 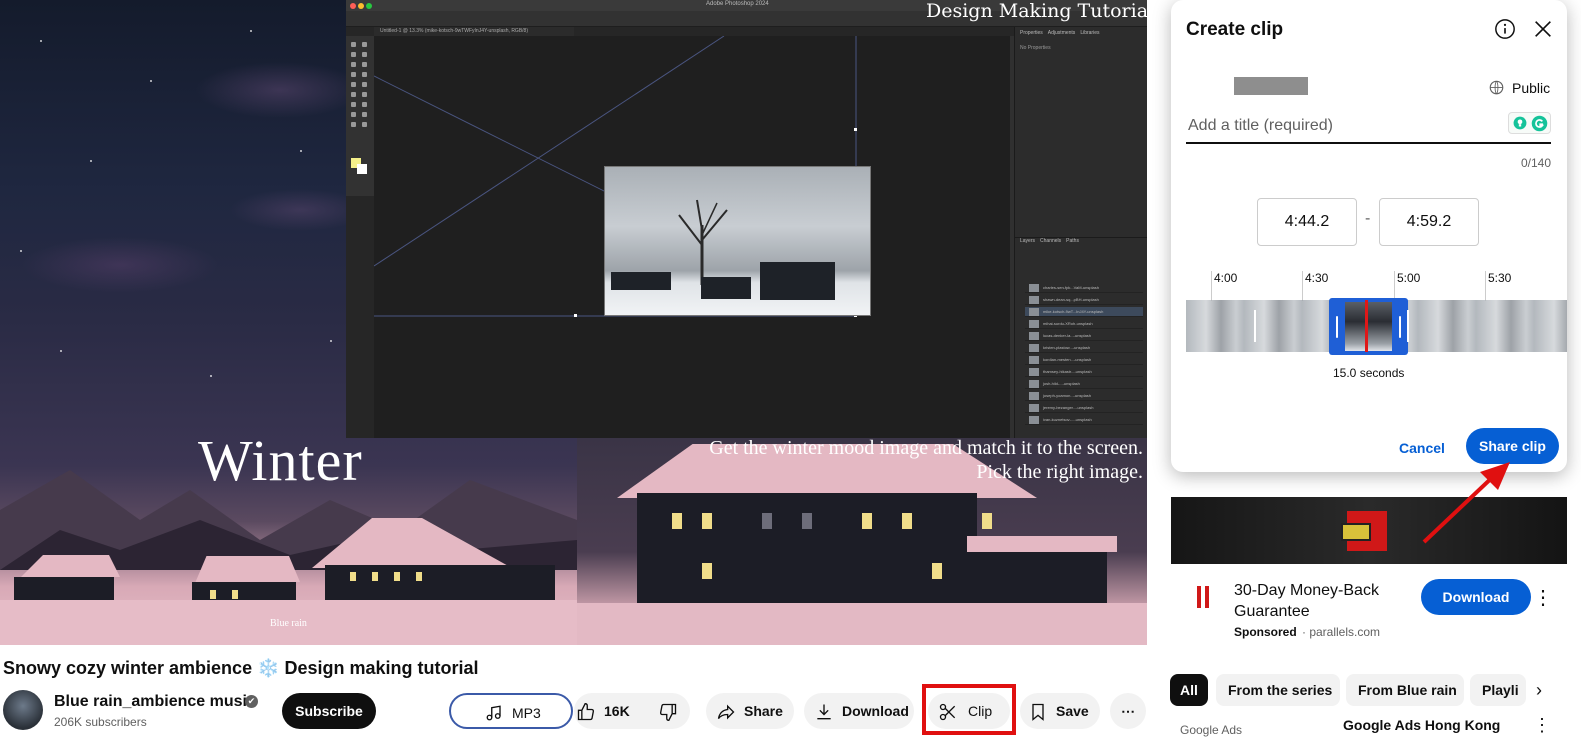 What do you see at coordinates (1278, 690) in the screenshot?
I see `chip-from-the-series: From the series` at bounding box center [1278, 690].